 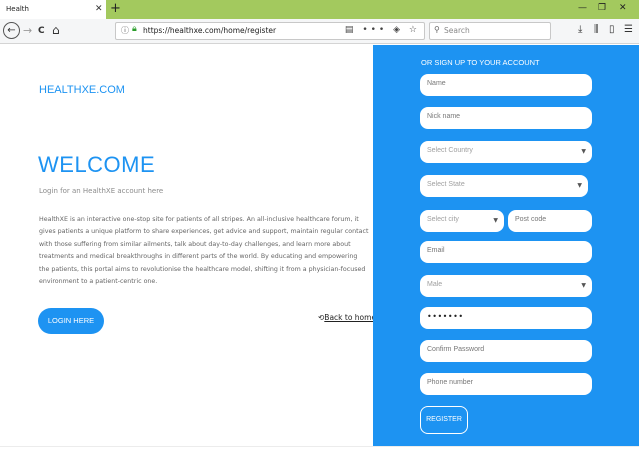 What do you see at coordinates (446, 184) in the screenshot?
I see `state-placeholder: Select State` at bounding box center [446, 184].